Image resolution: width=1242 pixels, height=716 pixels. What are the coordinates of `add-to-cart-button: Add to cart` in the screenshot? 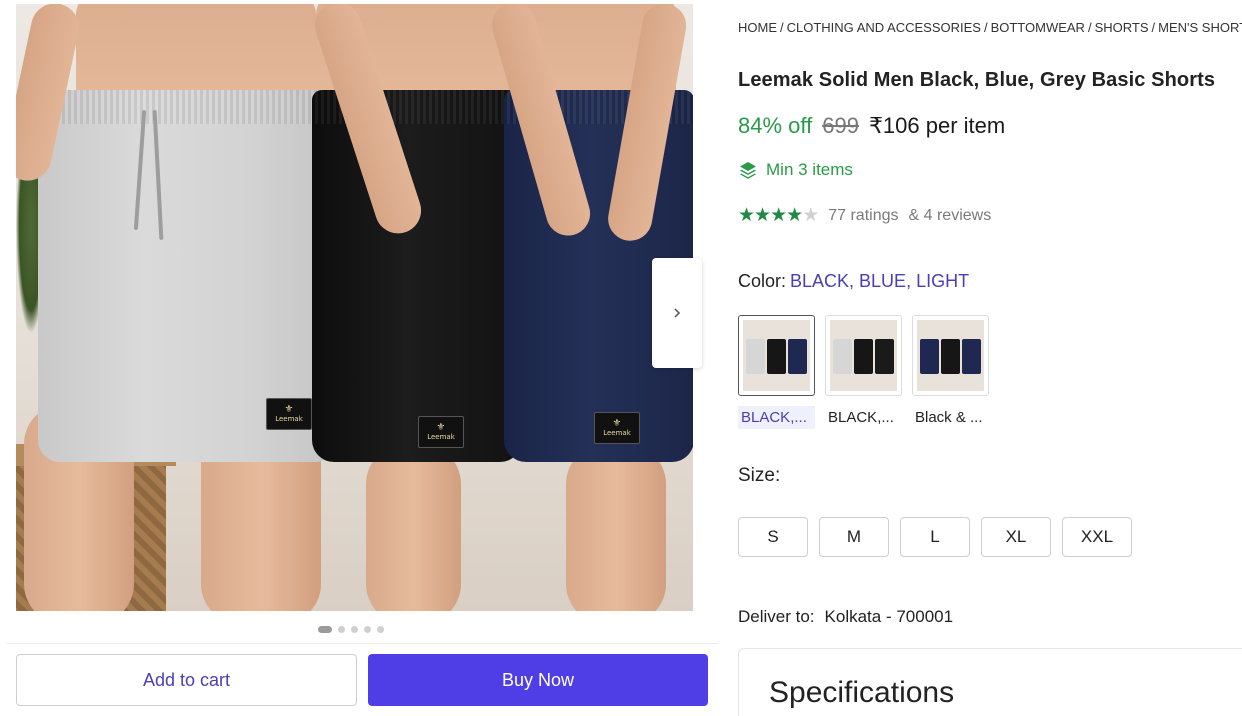 It's located at (186, 680).